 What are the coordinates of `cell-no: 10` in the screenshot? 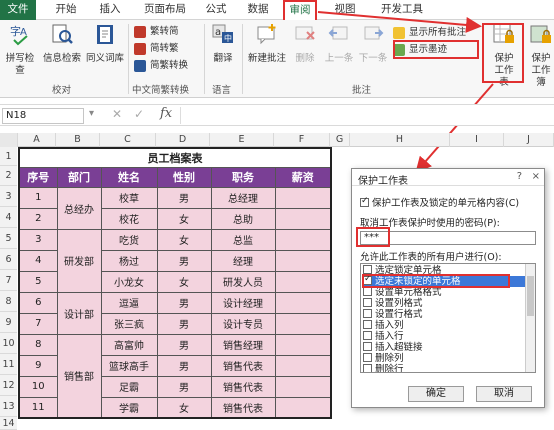 It's located at (38, 386).